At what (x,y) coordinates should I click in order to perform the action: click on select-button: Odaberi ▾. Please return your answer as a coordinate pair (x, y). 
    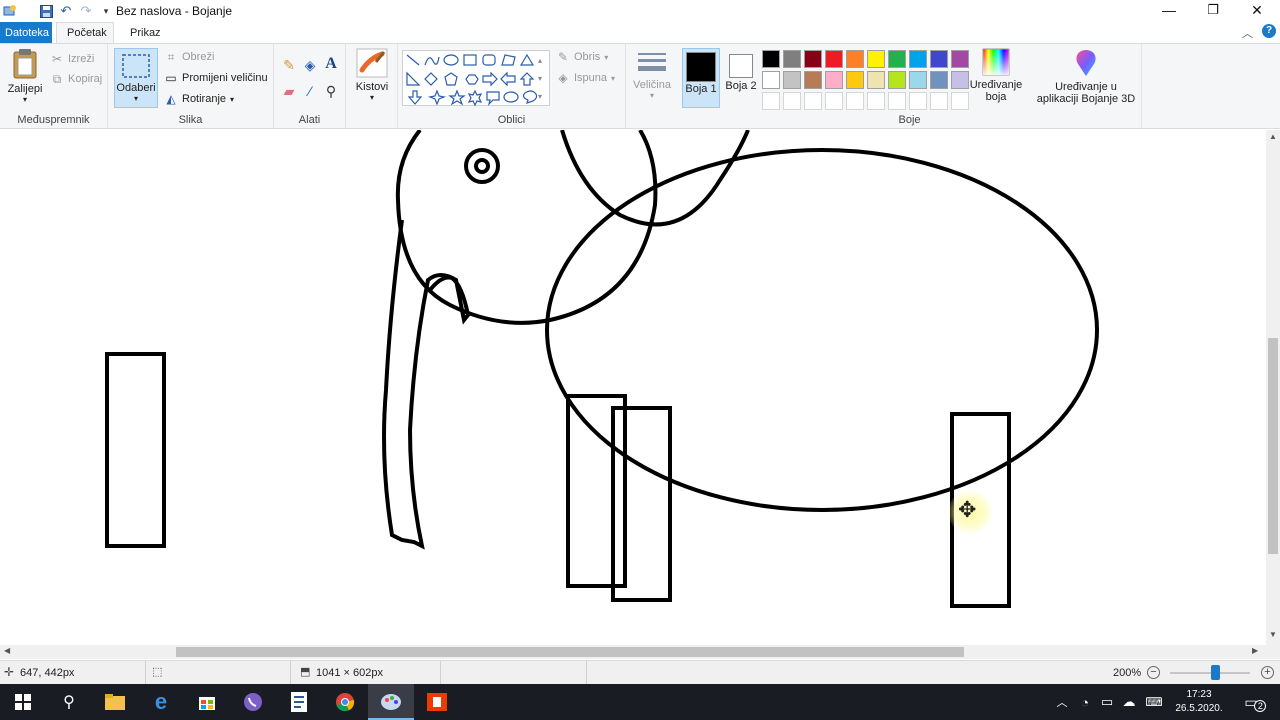
    Looking at the image, I should click on (136, 78).